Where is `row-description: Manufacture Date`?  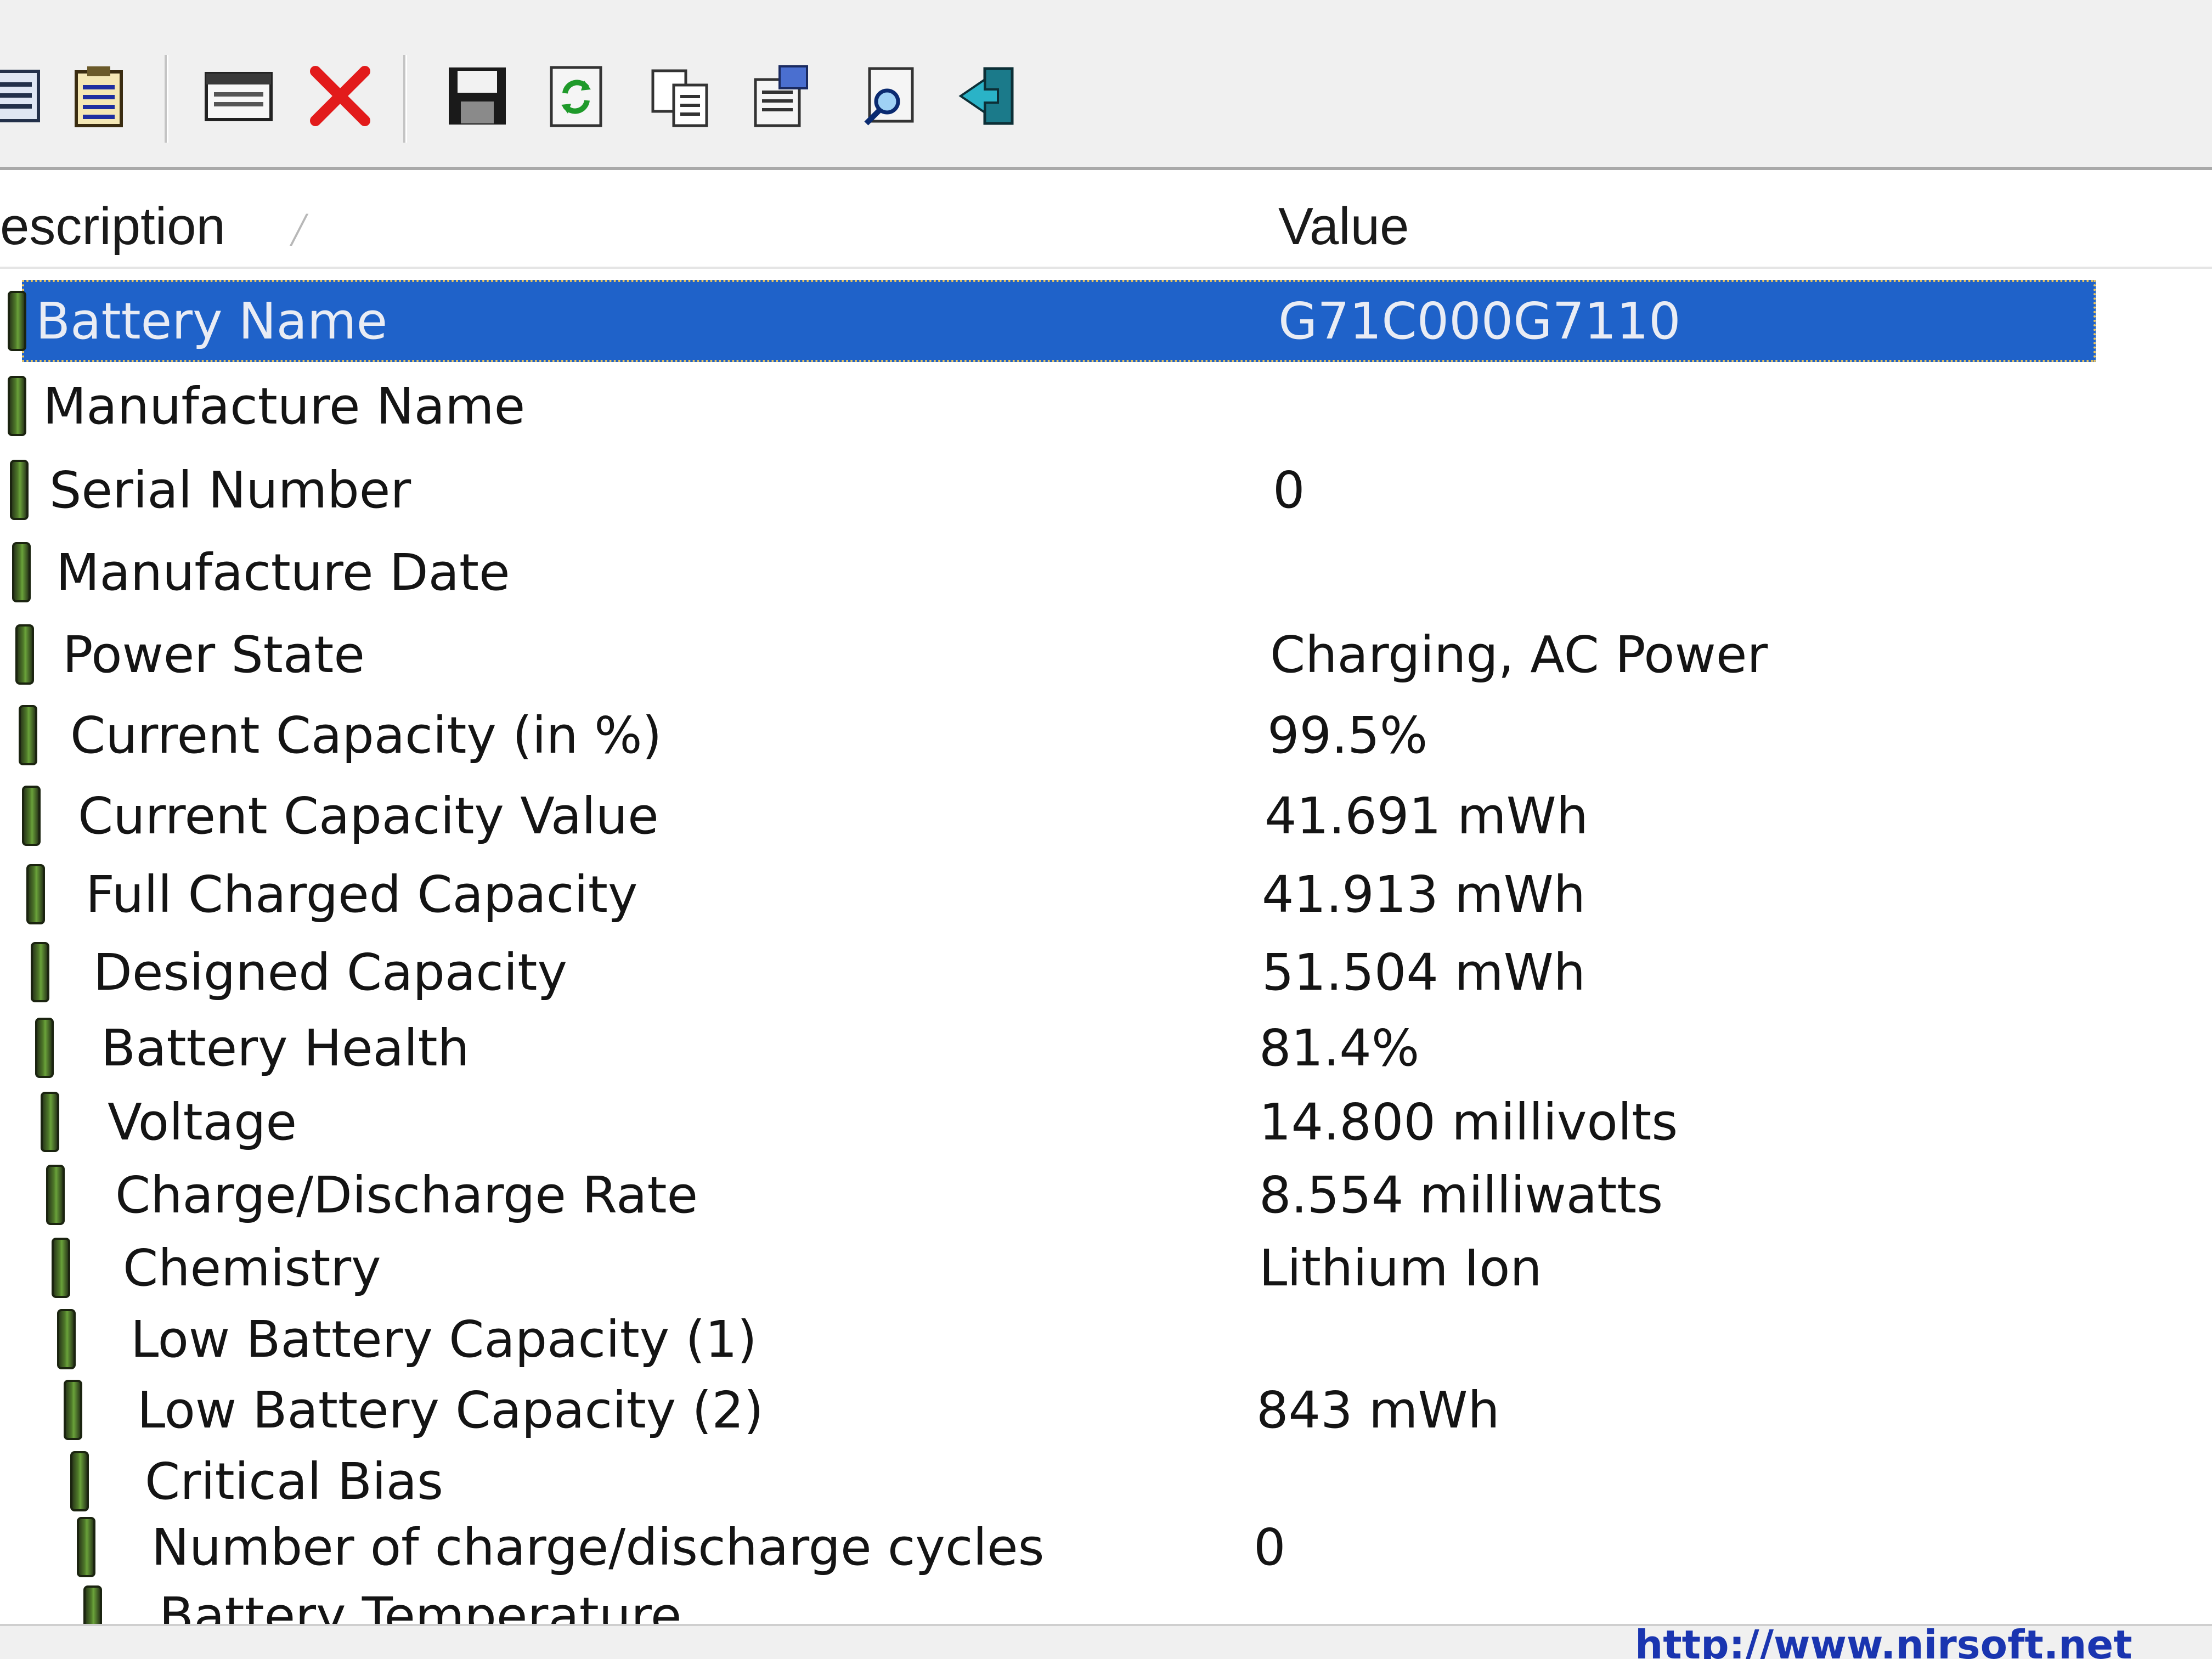 row-description: Manufacture Date is located at coordinates (283, 572).